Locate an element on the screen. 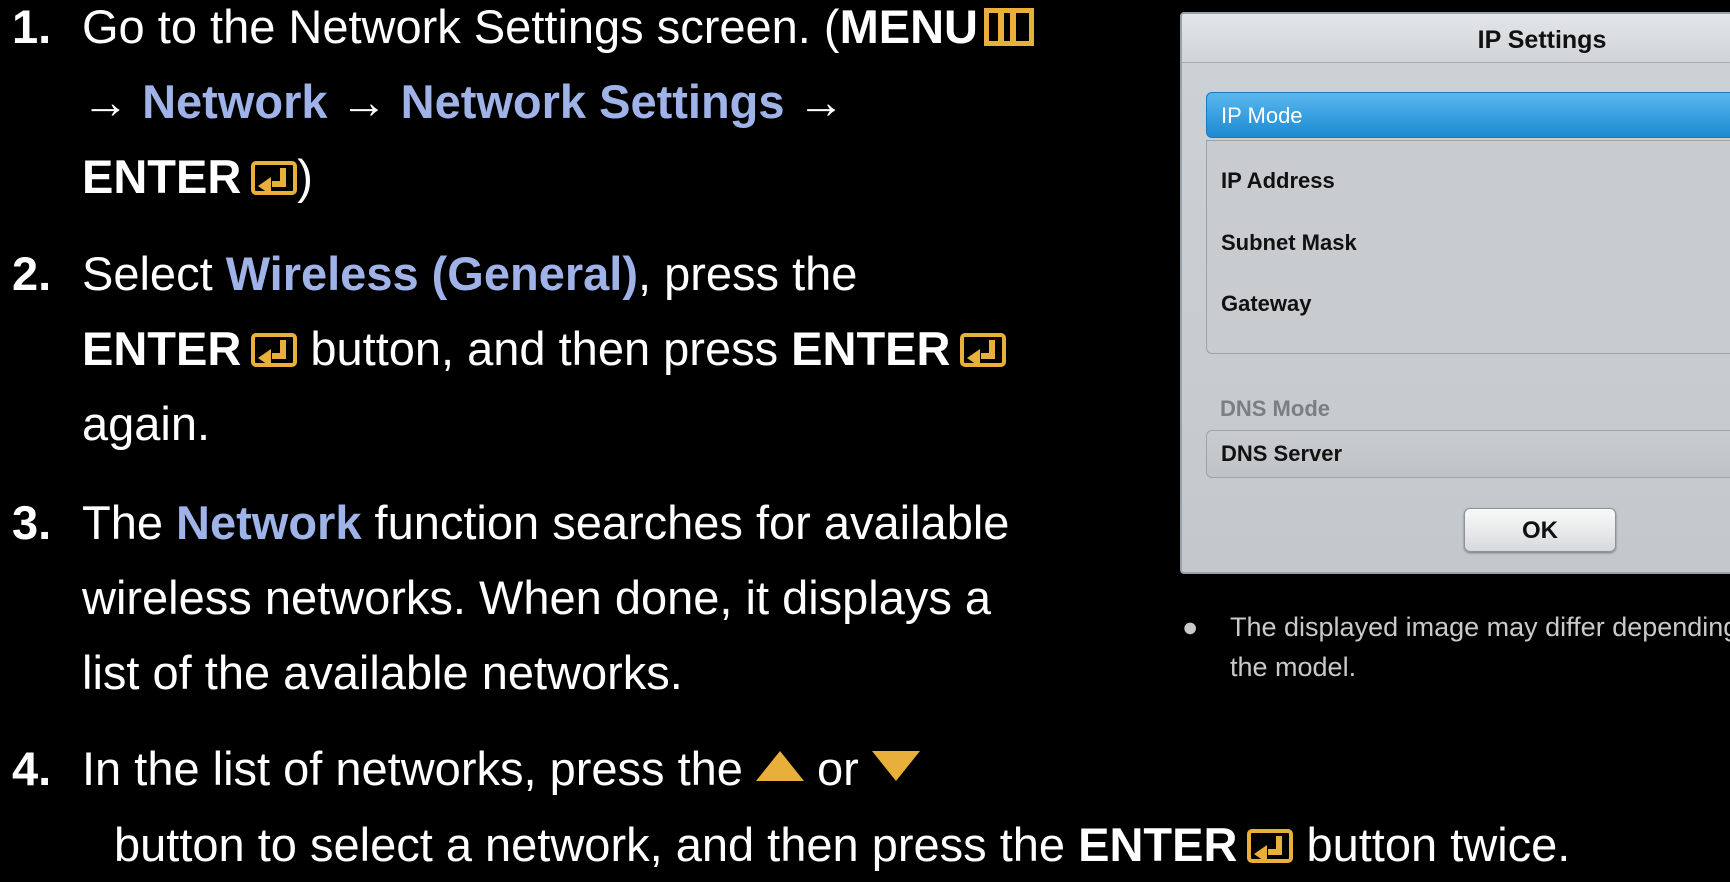 This screenshot has height=882, width=1730. ip-address-field: IP Address is located at coordinates (1278, 181).